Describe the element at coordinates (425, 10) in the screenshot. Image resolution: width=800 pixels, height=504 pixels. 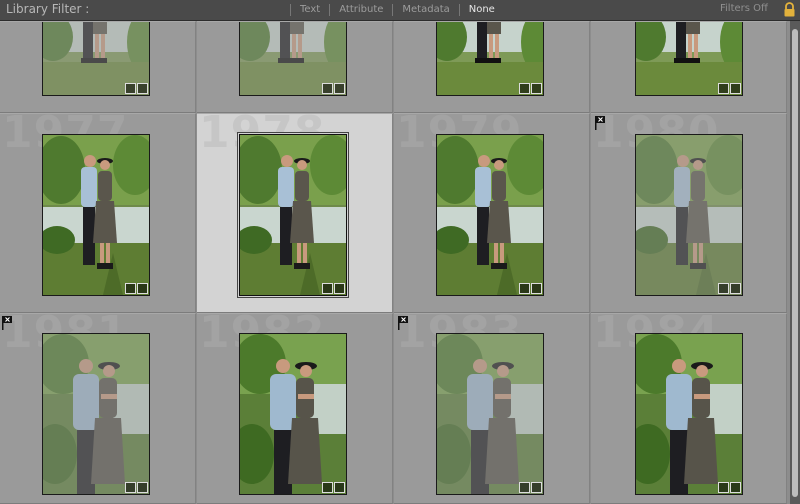
I see `tab-metadata: Metadata` at that location.